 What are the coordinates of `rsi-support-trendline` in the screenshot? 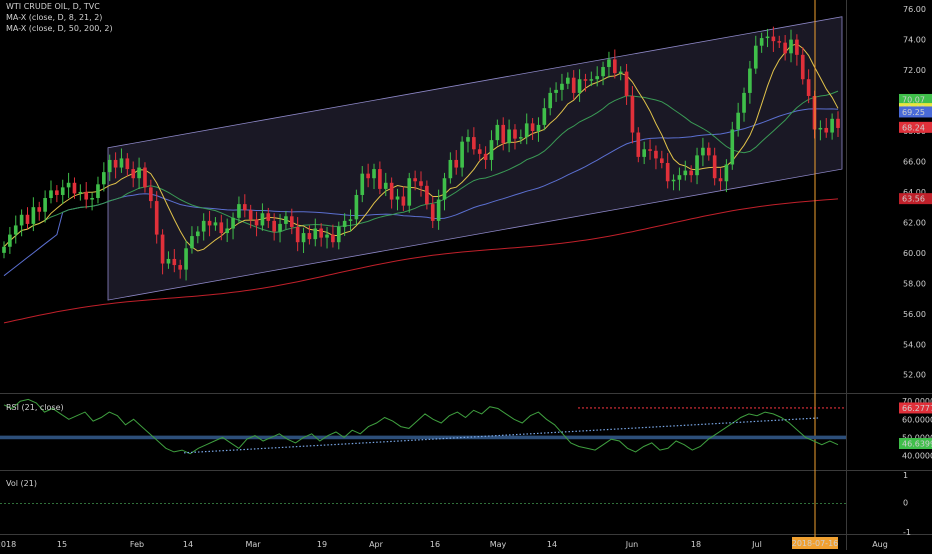 It's located at (502, 435).